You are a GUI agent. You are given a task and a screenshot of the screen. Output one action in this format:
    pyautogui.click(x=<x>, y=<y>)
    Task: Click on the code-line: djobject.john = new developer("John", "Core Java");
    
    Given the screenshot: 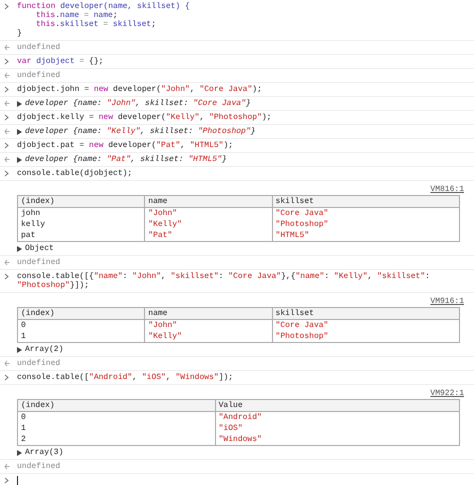 What is the action you would take?
    pyautogui.click(x=139, y=89)
    